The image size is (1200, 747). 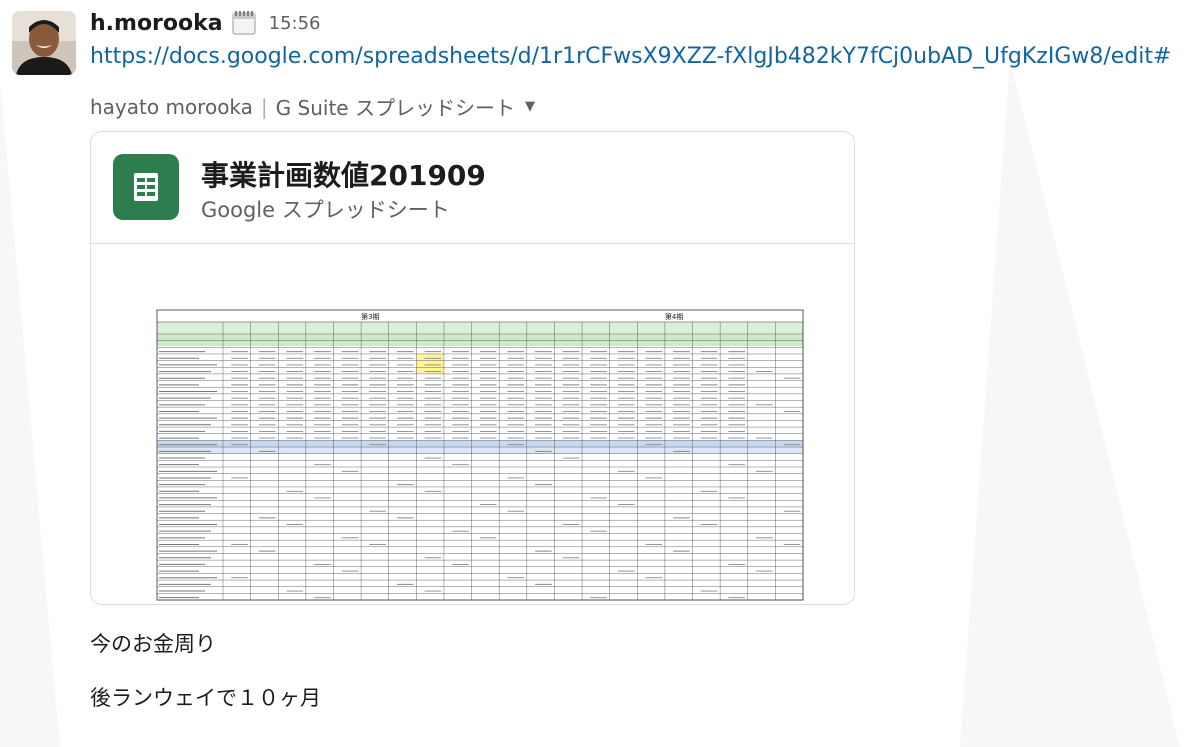 I want to click on avatar, so click(x=44, y=43).